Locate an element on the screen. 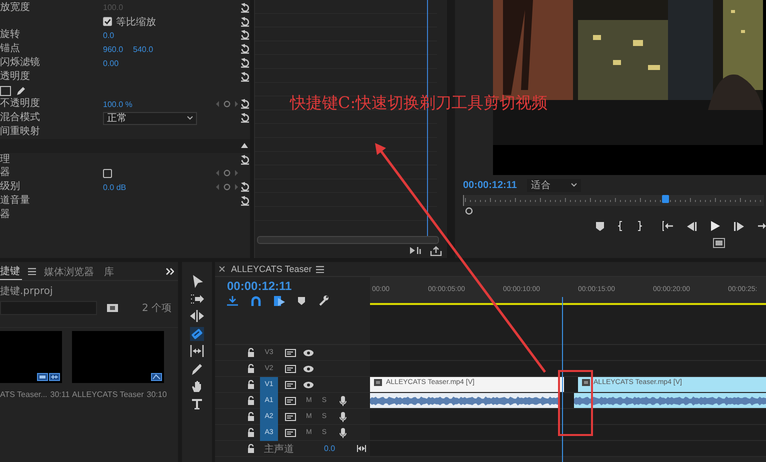  value-field: 0.0 dB is located at coordinates (114, 187).